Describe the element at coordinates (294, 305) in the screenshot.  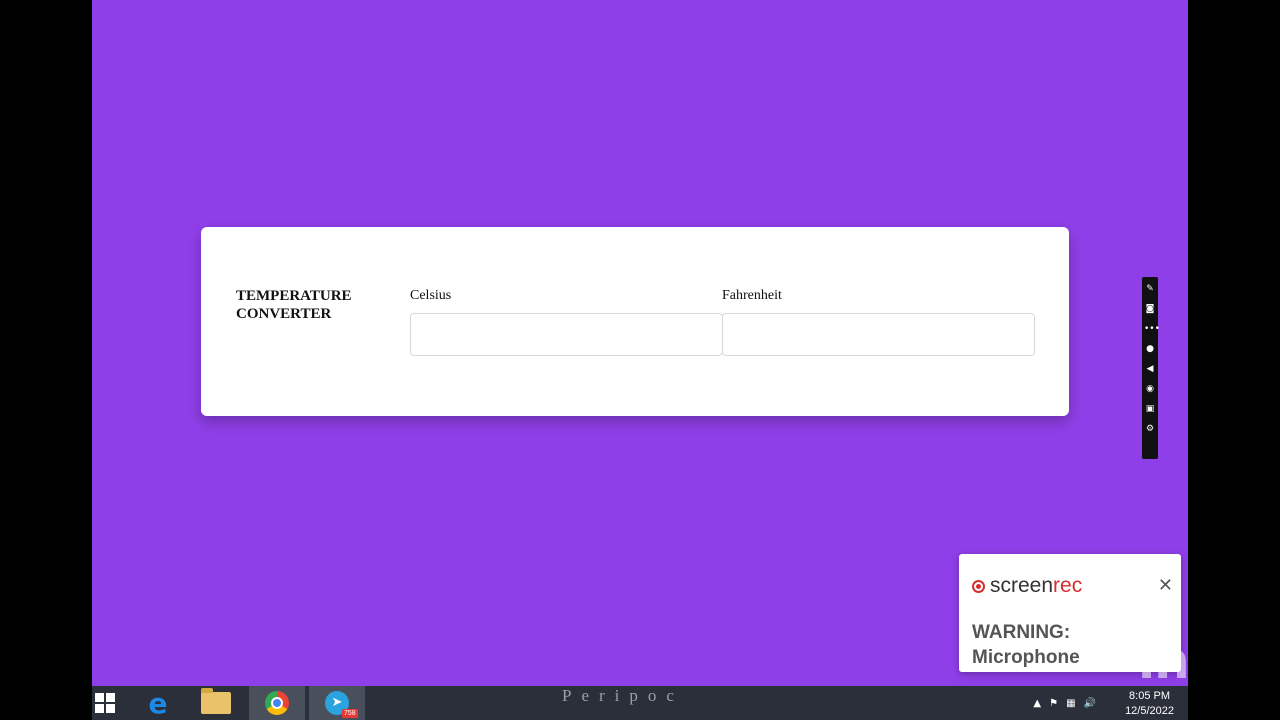
I see `page-title: TEMPERATURE CONVERTER` at that location.